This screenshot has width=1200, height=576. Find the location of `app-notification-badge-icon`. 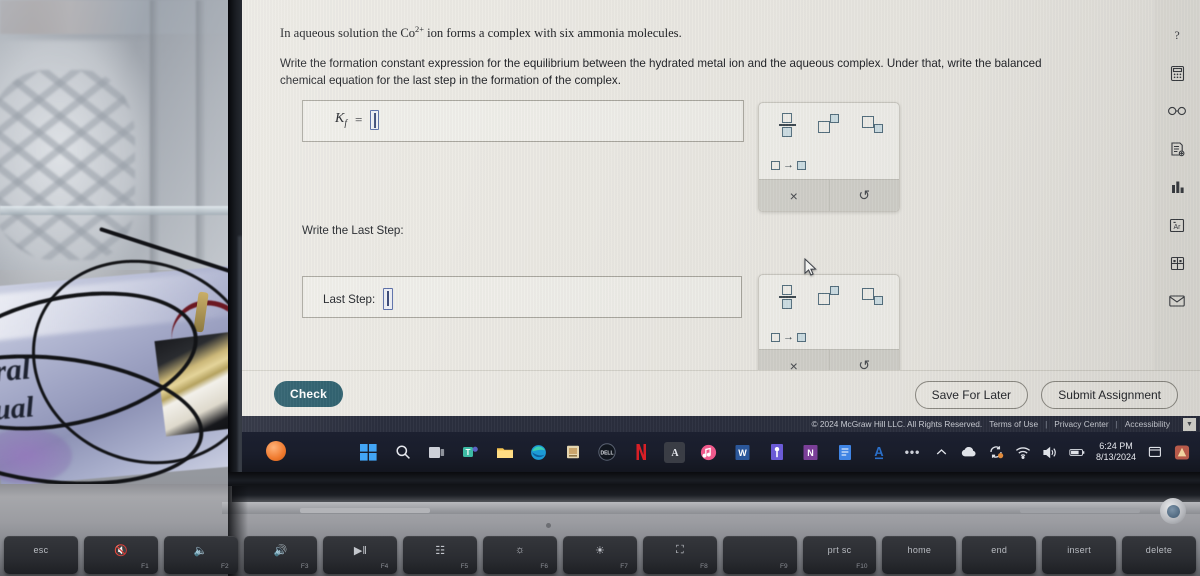

app-notification-badge-icon is located at coordinates (276, 451).